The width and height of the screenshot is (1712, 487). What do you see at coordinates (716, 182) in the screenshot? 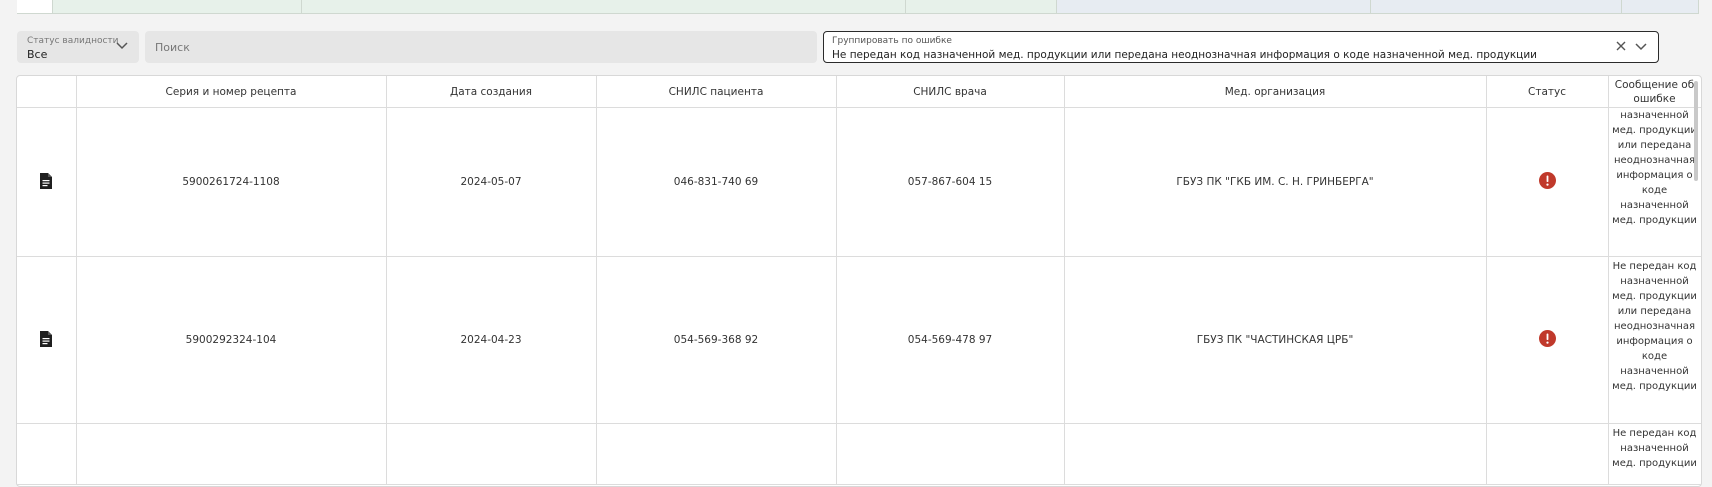
I see `cell-patient-snils: 046-831-740 69` at bounding box center [716, 182].